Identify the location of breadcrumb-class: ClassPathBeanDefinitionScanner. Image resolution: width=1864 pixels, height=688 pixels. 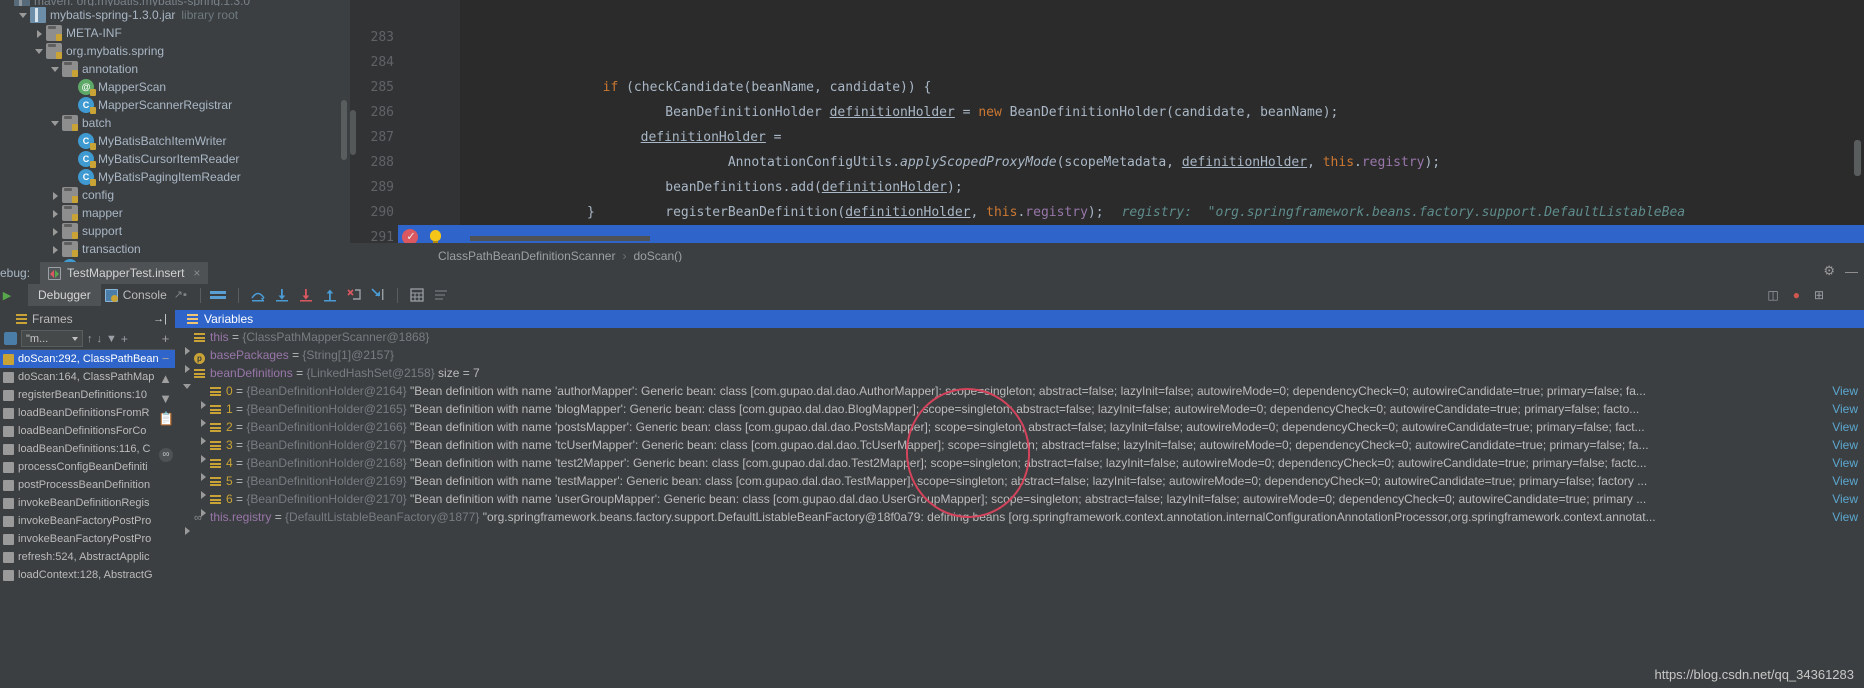
(526, 256).